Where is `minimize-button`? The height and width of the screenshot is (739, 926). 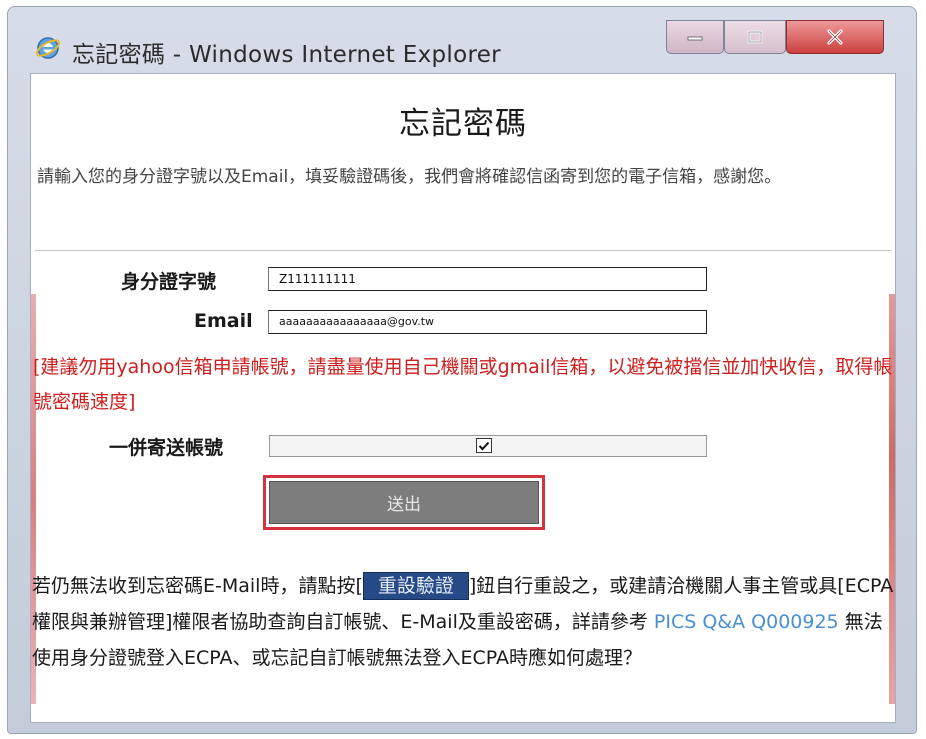 minimize-button is located at coordinates (695, 37).